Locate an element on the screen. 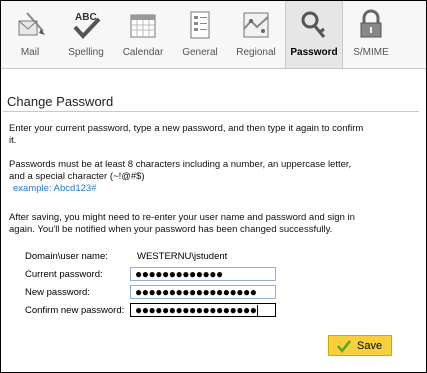  save-button: Save is located at coordinates (360, 345).